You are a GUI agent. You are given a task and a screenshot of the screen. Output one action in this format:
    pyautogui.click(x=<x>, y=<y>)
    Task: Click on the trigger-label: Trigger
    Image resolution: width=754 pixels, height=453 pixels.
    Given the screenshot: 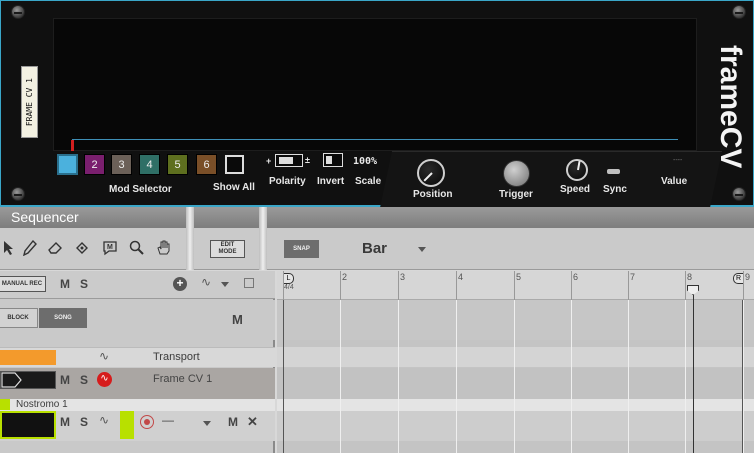 What is the action you would take?
    pyautogui.click(x=516, y=194)
    